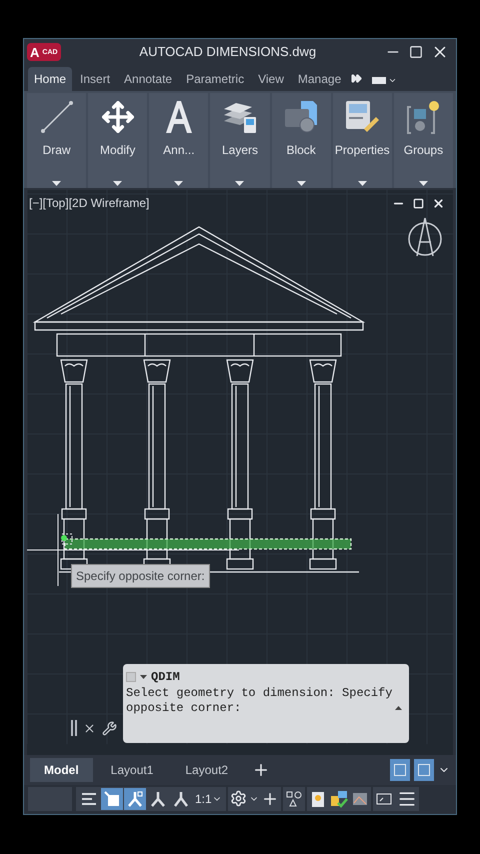 This screenshot has width=480, height=854. I want to click on panel-toggle-button, so click(385, 80).